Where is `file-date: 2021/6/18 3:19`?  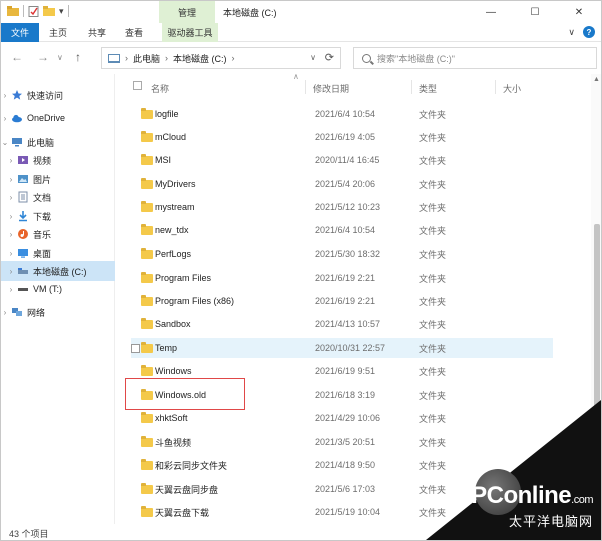 file-date: 2021/6/18 3:19 is located at coordinates (345, 395).